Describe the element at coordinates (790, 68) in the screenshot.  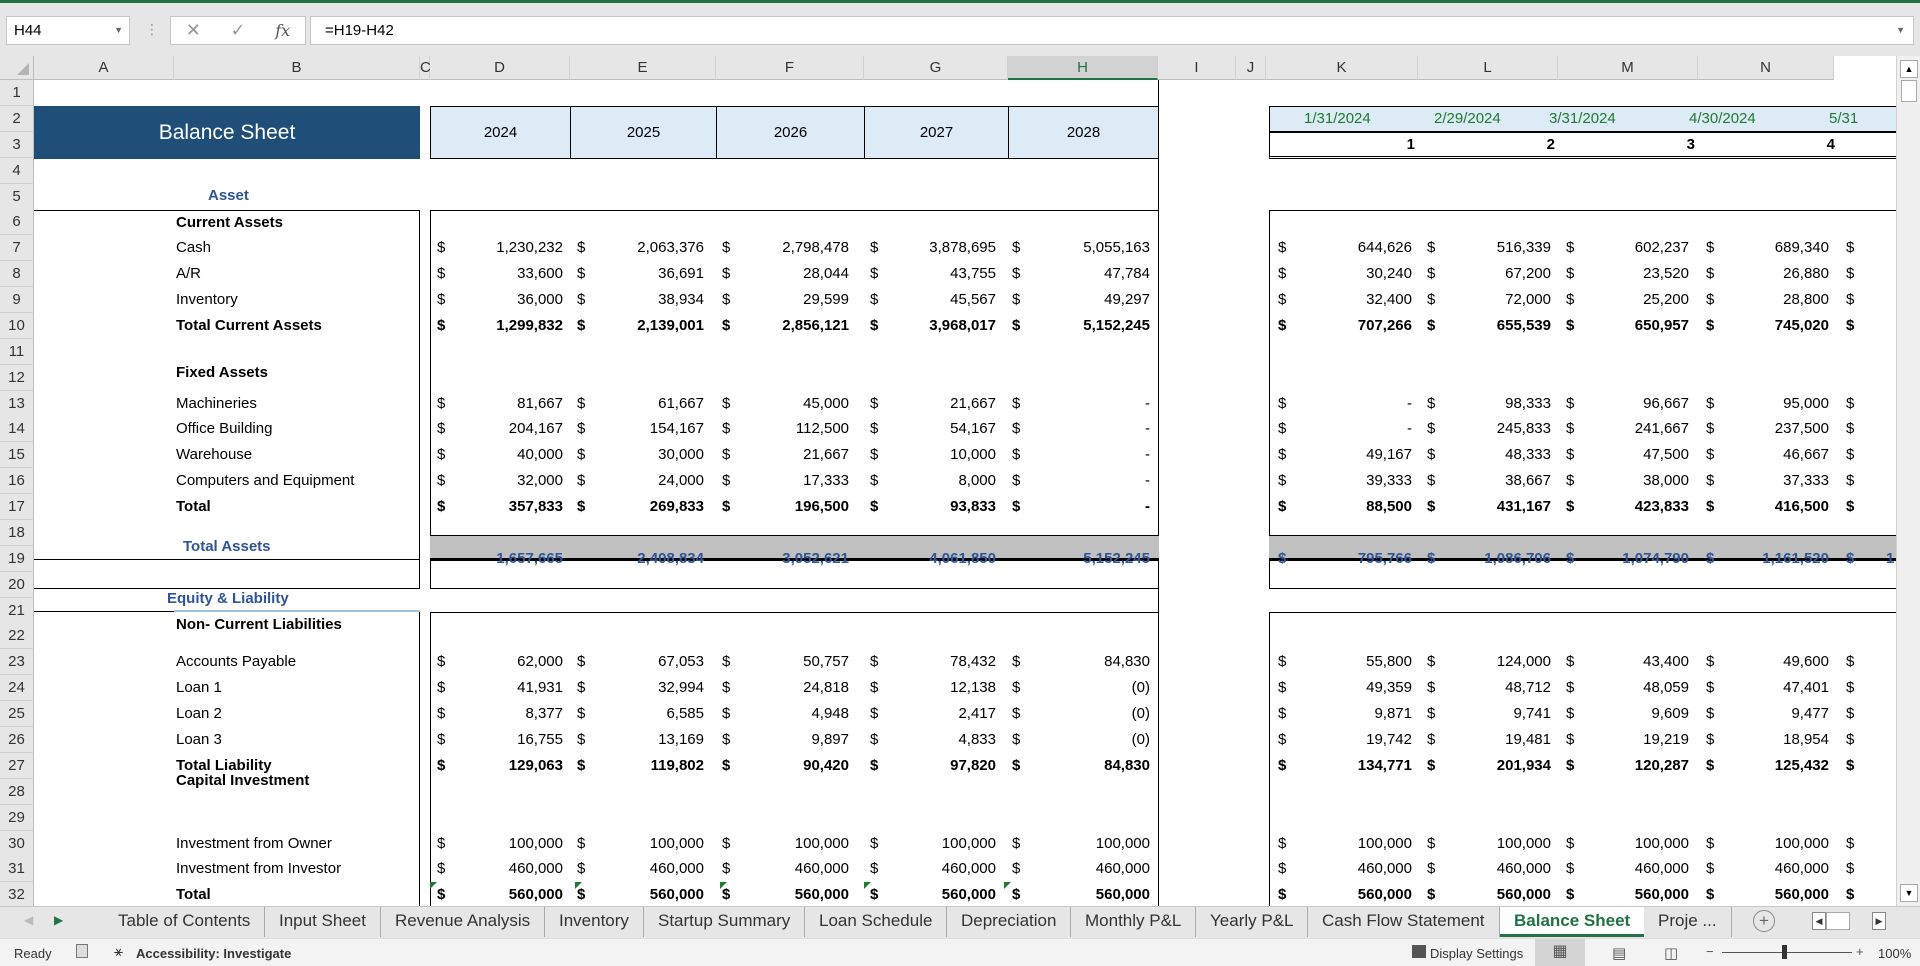
I see `column-header-f: F` at that location.